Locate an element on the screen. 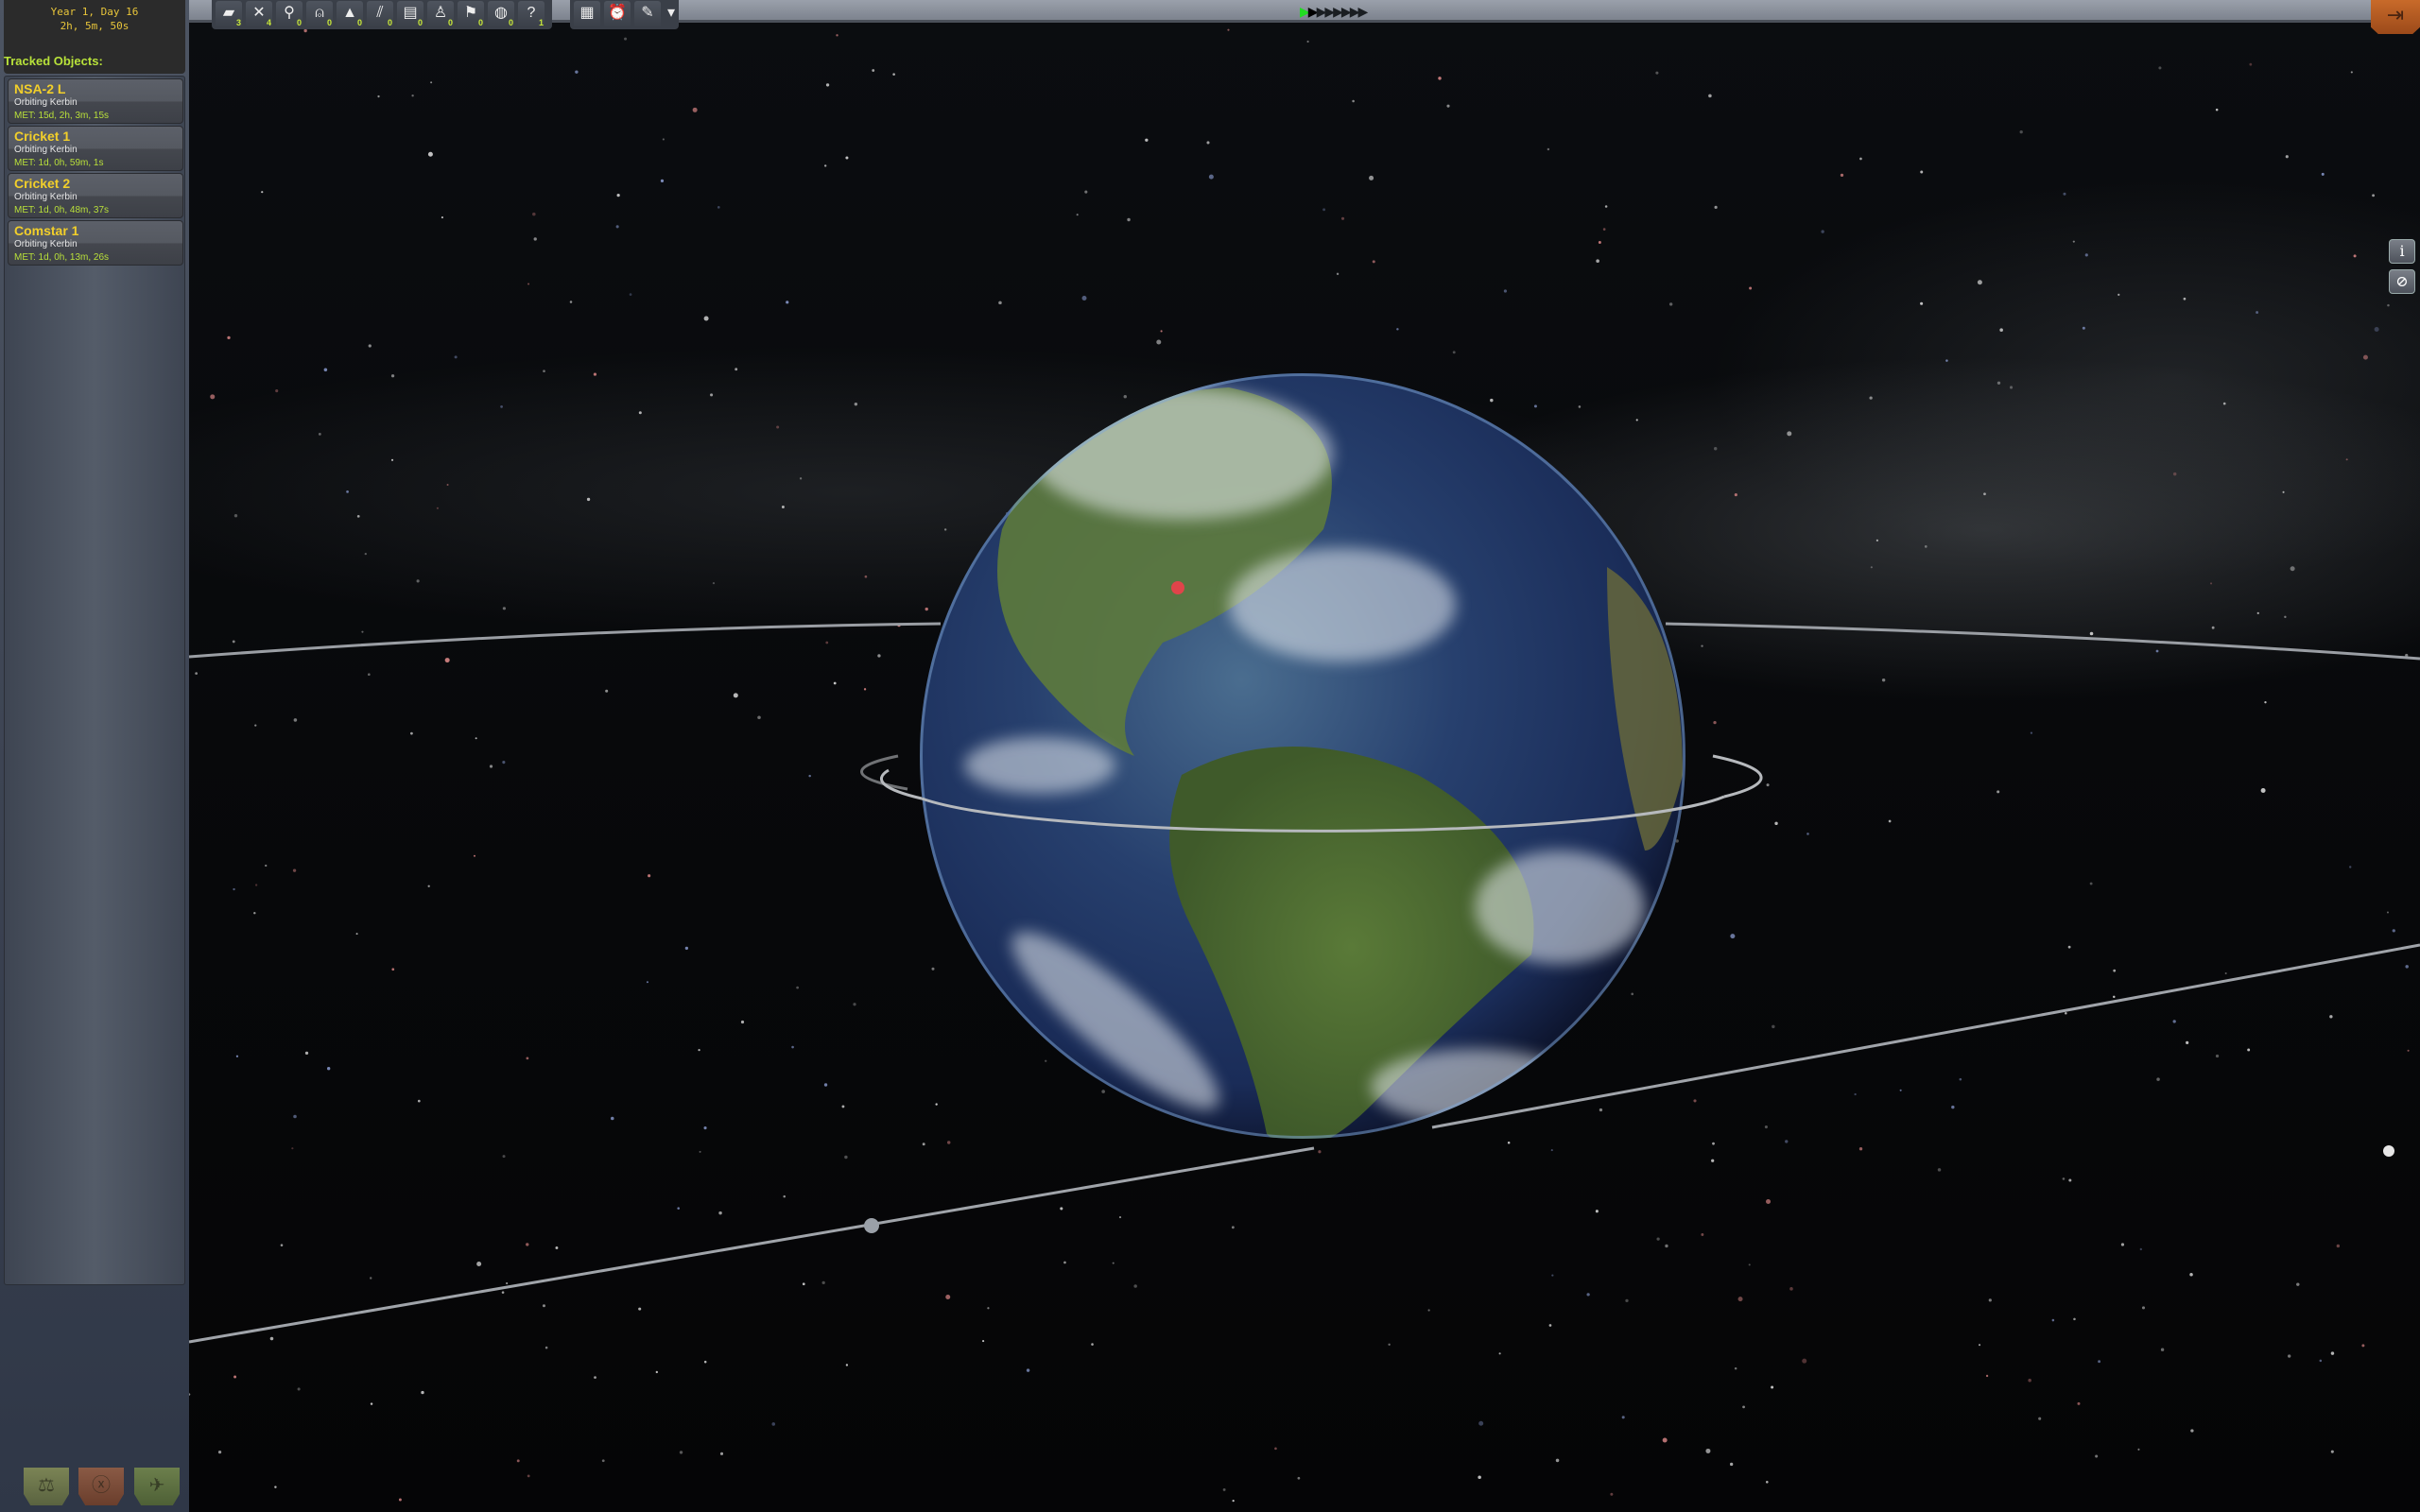 This screenshot has height=1512, width=2420. notes-app-button: ✎ is located at coordinates (647, 14).